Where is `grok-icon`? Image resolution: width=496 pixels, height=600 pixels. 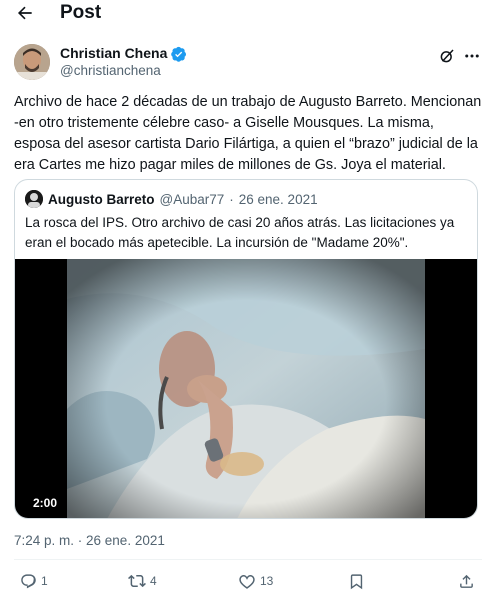
grok-icon is located at coordinates (447, 56).